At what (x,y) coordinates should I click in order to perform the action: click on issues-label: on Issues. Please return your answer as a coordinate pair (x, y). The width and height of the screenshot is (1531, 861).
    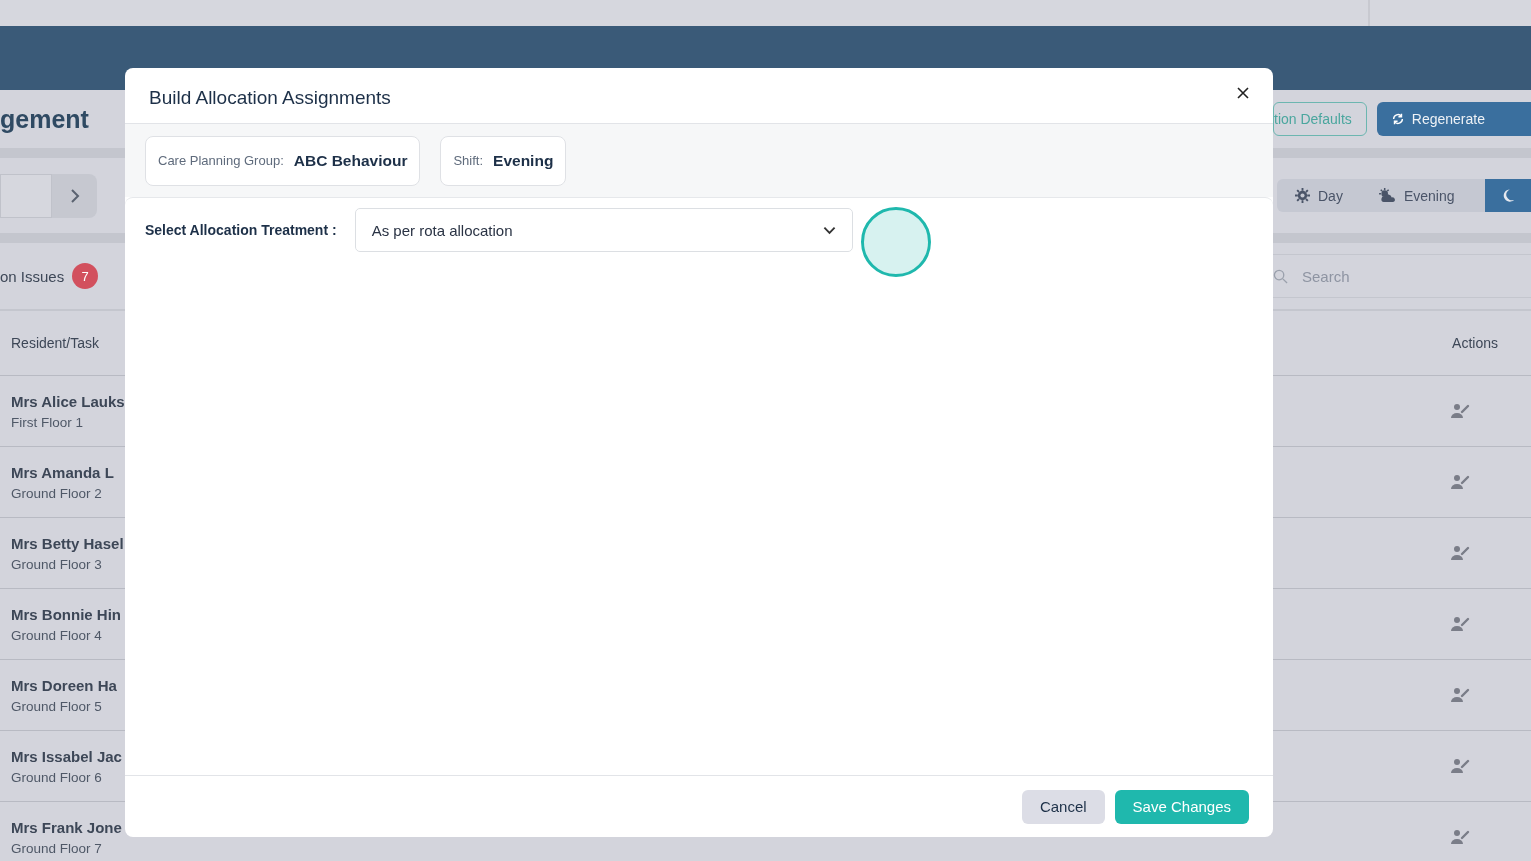
    Looking at the image, I should click on (32, 276).